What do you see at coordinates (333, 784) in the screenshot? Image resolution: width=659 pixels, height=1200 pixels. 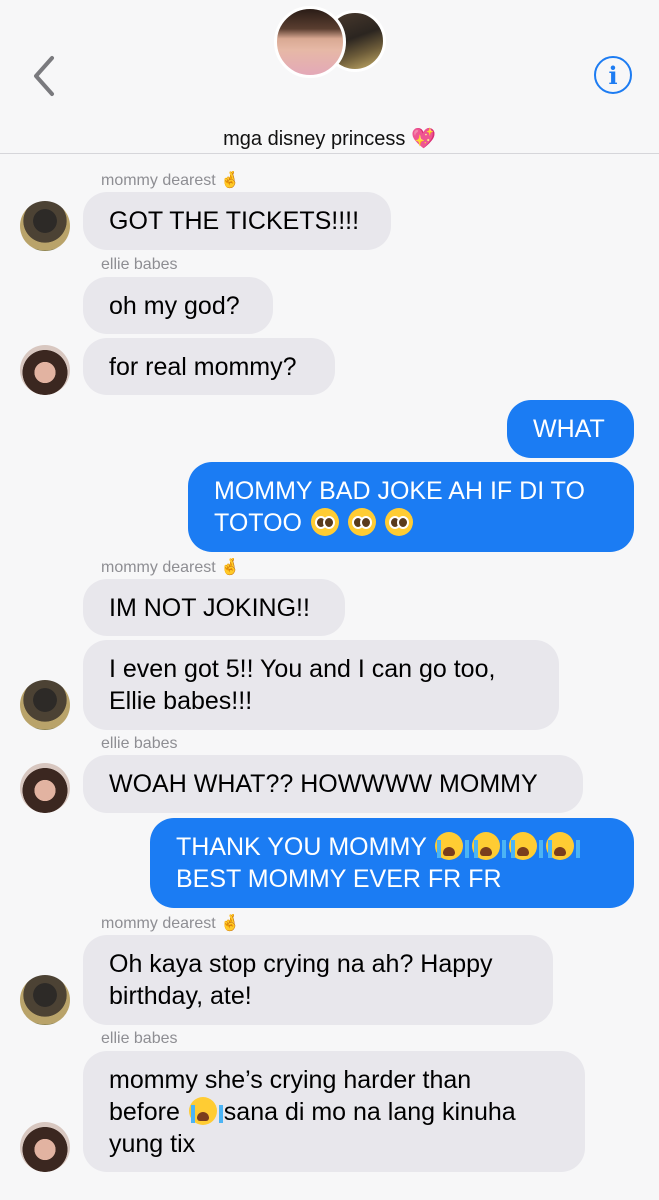 I see `message-bubble-incoming: WOAH WHAT?? HOWWWW MOMMY` at bounding box center [333, 784].